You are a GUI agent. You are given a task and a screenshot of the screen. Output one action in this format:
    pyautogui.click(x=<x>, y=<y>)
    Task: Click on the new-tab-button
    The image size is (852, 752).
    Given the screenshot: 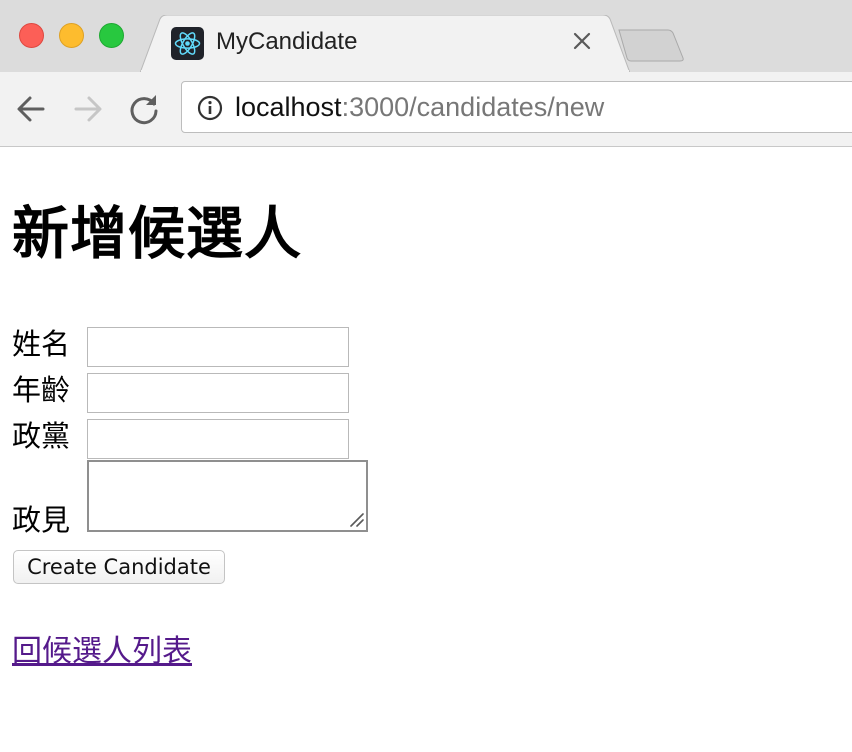 What is the action you would take?
    pyautogui.click(x=652, y=46)
    